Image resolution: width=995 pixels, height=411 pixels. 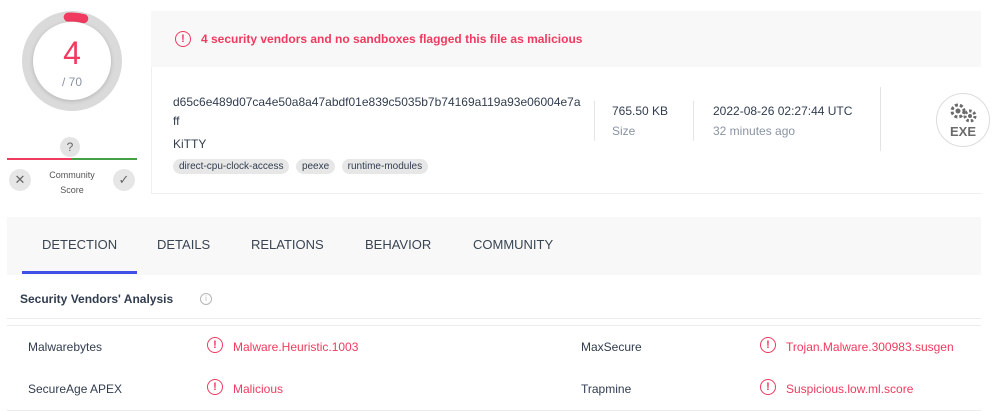 What do you see at coordinates (385, 166) in the screenshot?
I see `file-tag: runtime-modules` at bounding box center [385, 166].